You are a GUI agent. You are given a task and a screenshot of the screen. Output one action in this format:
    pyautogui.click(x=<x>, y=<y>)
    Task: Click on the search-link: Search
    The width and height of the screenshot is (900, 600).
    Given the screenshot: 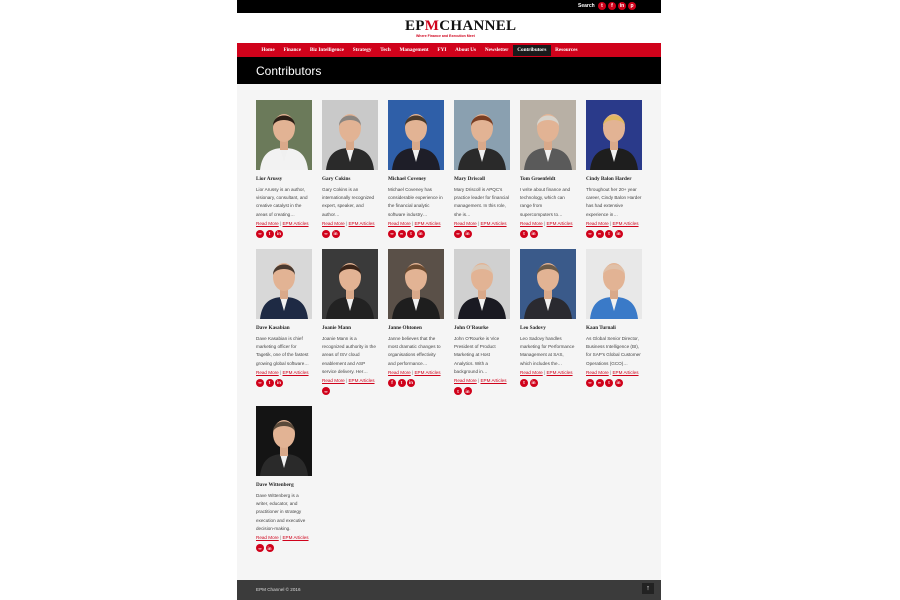 What is the action you would take?
    pyautogui.click(x=586, y=6)
    